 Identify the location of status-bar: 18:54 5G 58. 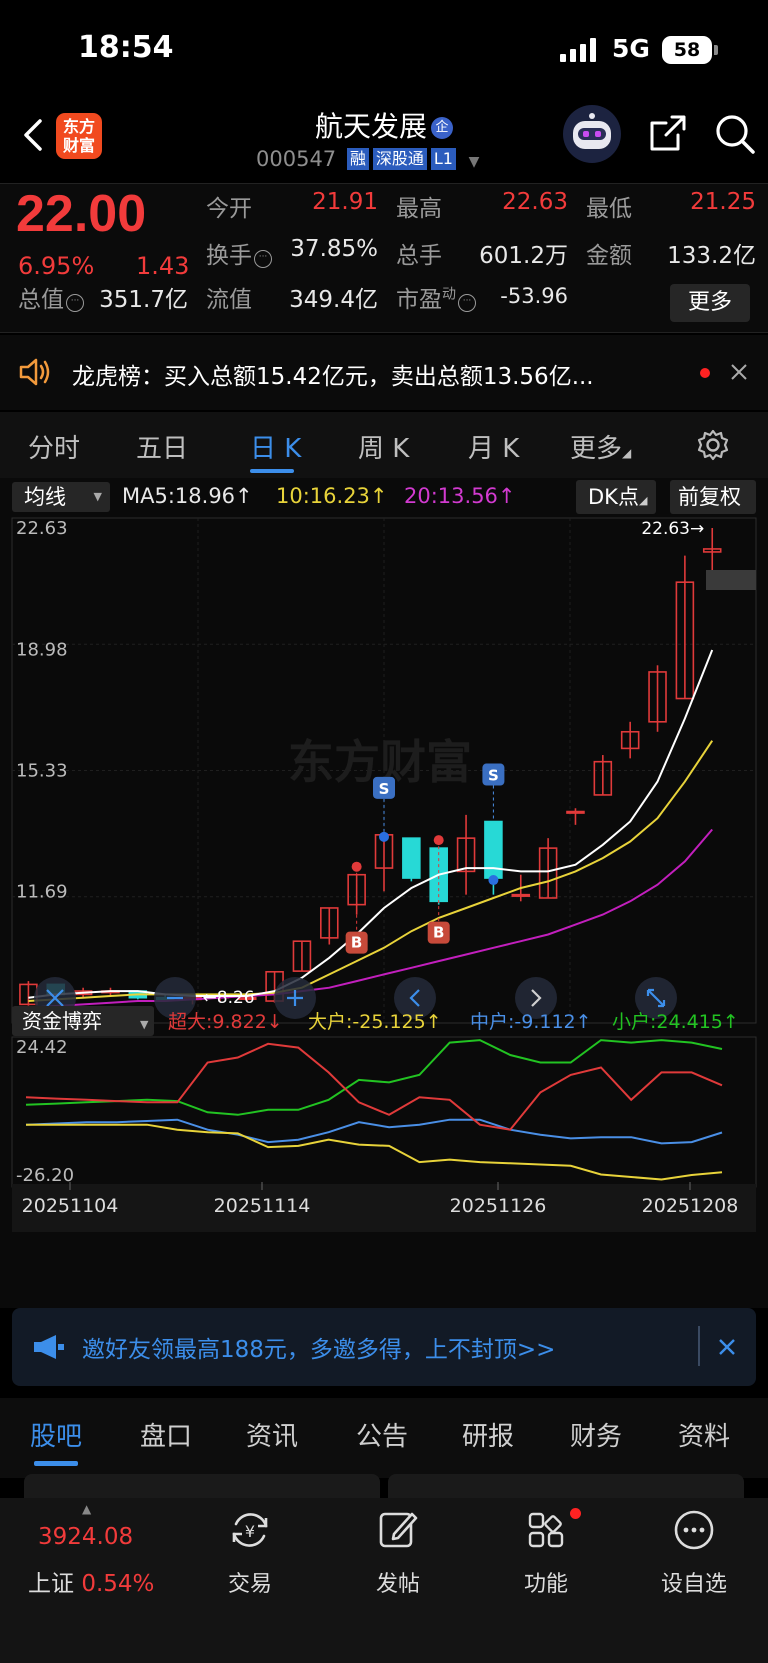
(384, 47).